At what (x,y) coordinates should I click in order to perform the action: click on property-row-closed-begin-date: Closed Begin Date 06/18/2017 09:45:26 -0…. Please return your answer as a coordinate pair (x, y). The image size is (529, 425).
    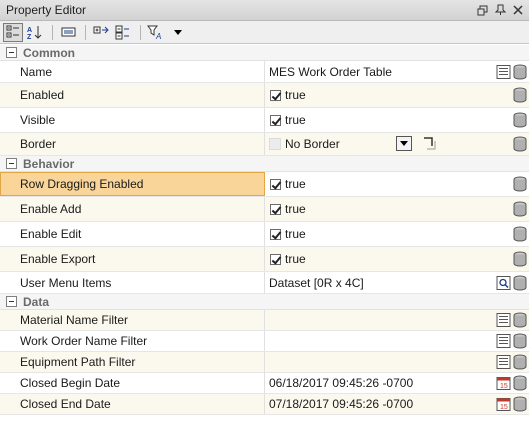
    Looking at the image, I should click on (264, 383).